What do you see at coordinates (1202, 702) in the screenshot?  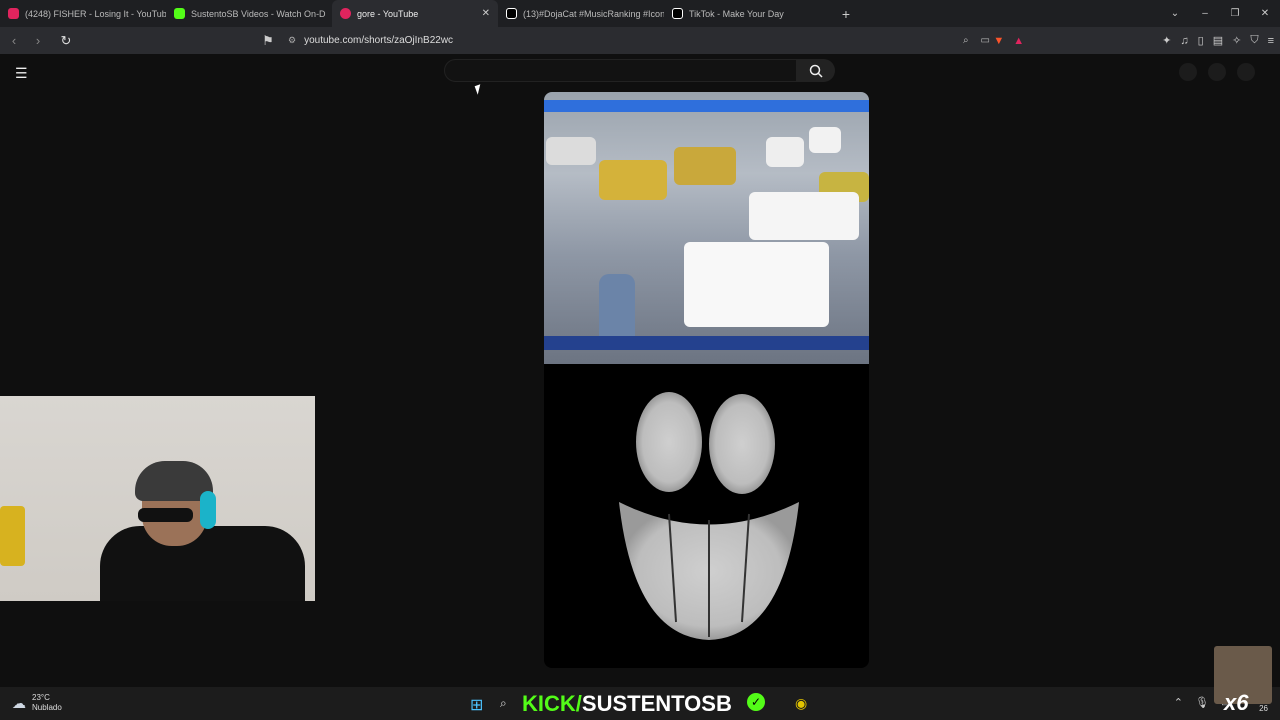 I see `microphone-icon: 🎙︎` at bounding box center [1202, 702].